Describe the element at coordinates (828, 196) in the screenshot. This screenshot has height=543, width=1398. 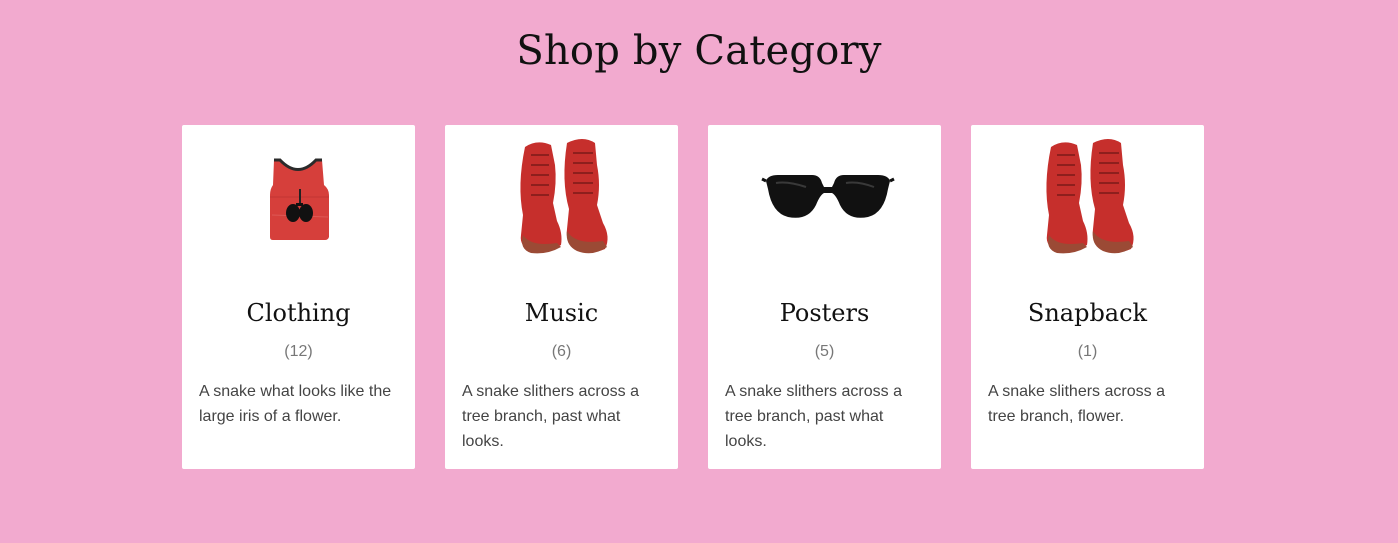
I see `sunglasses-image` at that location.